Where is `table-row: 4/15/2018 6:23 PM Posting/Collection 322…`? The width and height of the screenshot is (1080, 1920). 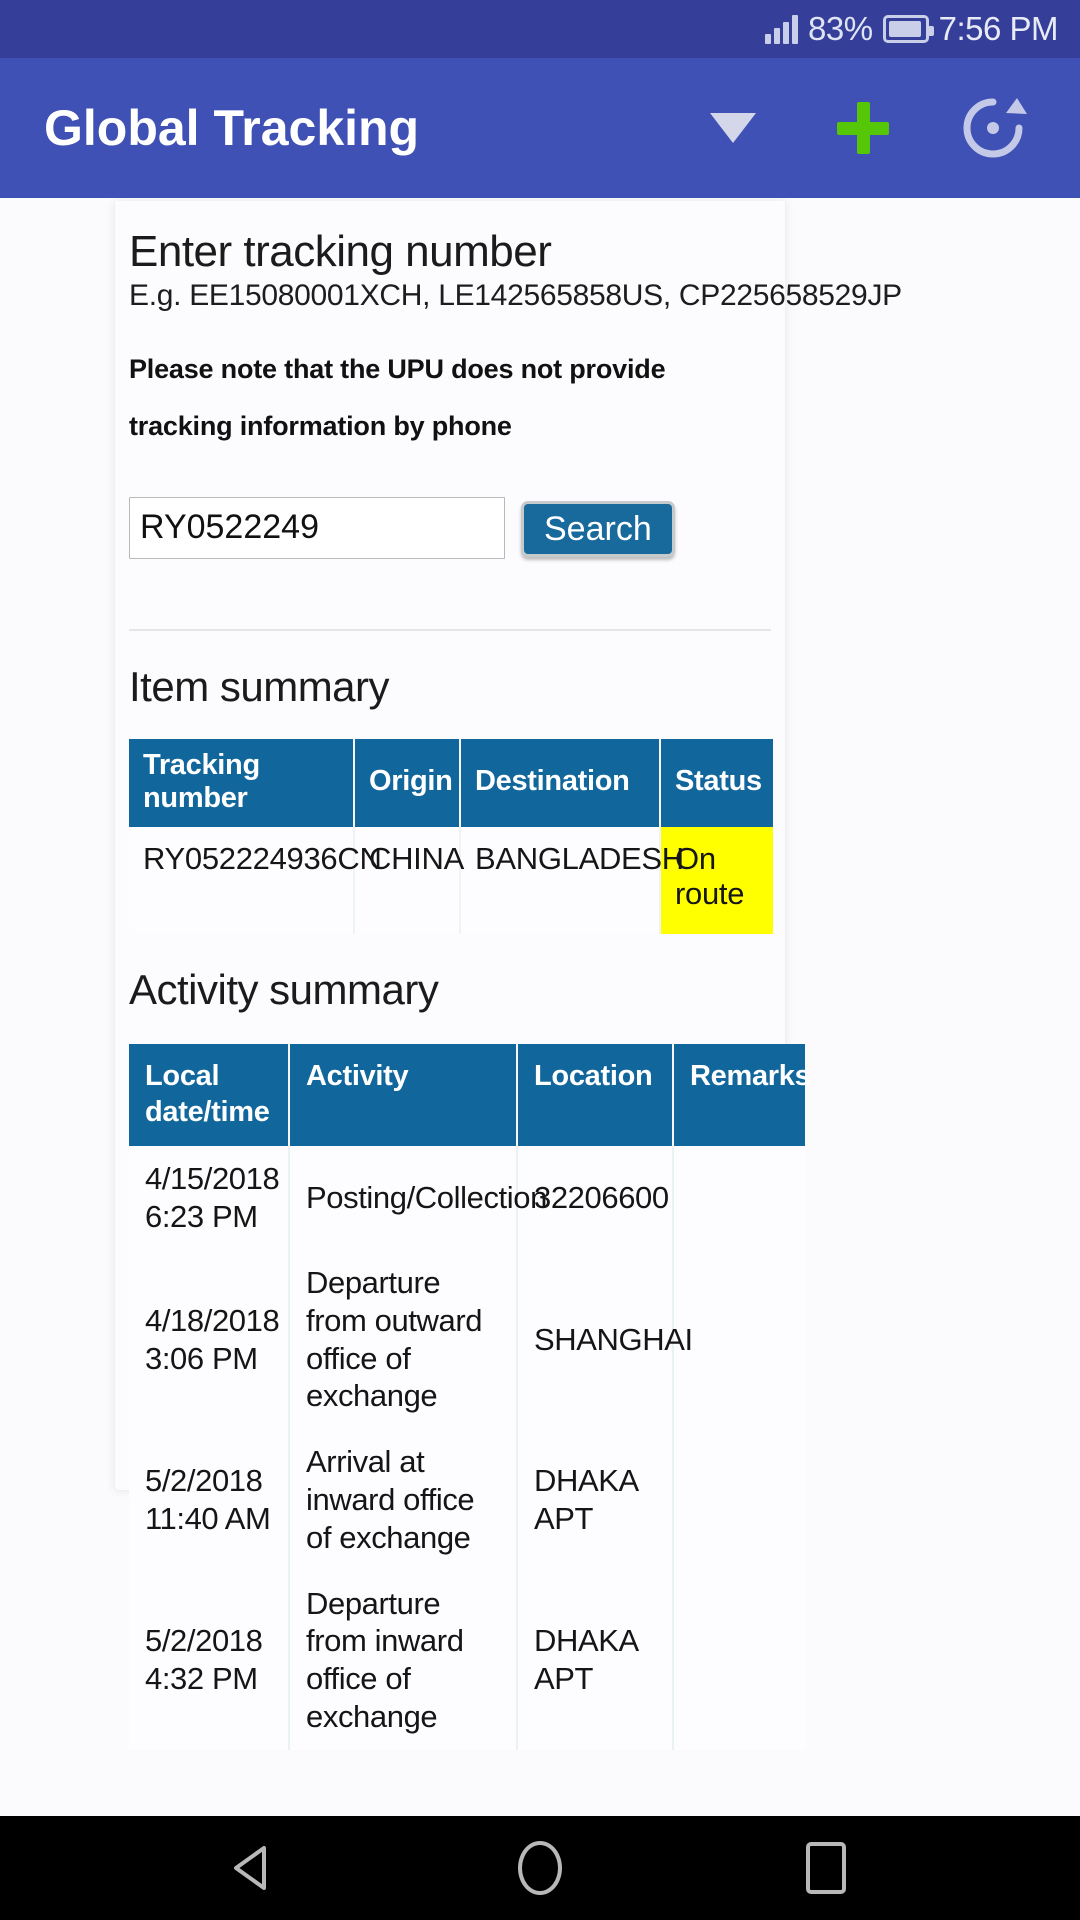 table-row: 4/15/2018 6:23 PM Posting/Collection 322… is located at coordinates (467, 1198).